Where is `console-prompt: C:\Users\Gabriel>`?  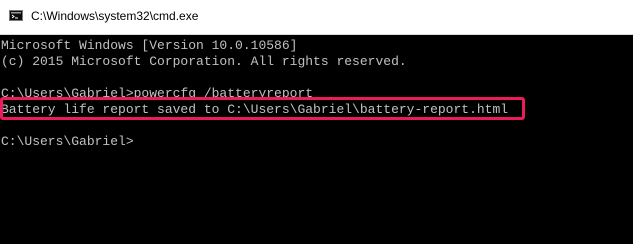
console-prompt: C:\Users\Gabriel> is located at coordinates (67, 141).